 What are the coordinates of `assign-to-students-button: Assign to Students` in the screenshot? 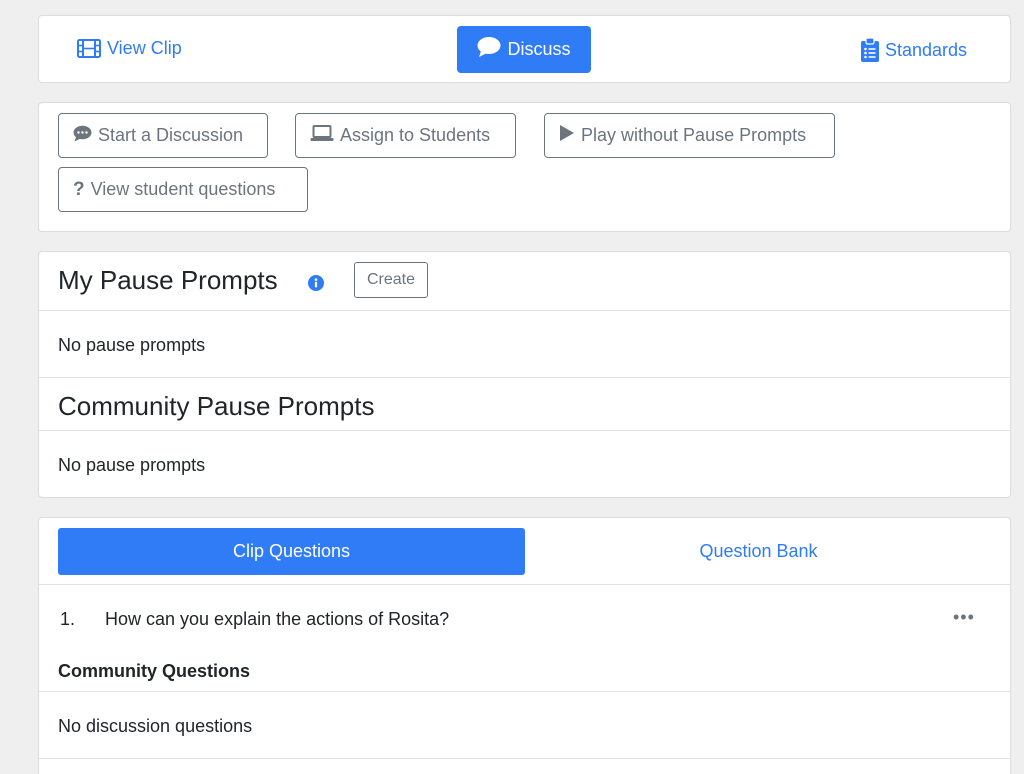 It's located at (405, 135).